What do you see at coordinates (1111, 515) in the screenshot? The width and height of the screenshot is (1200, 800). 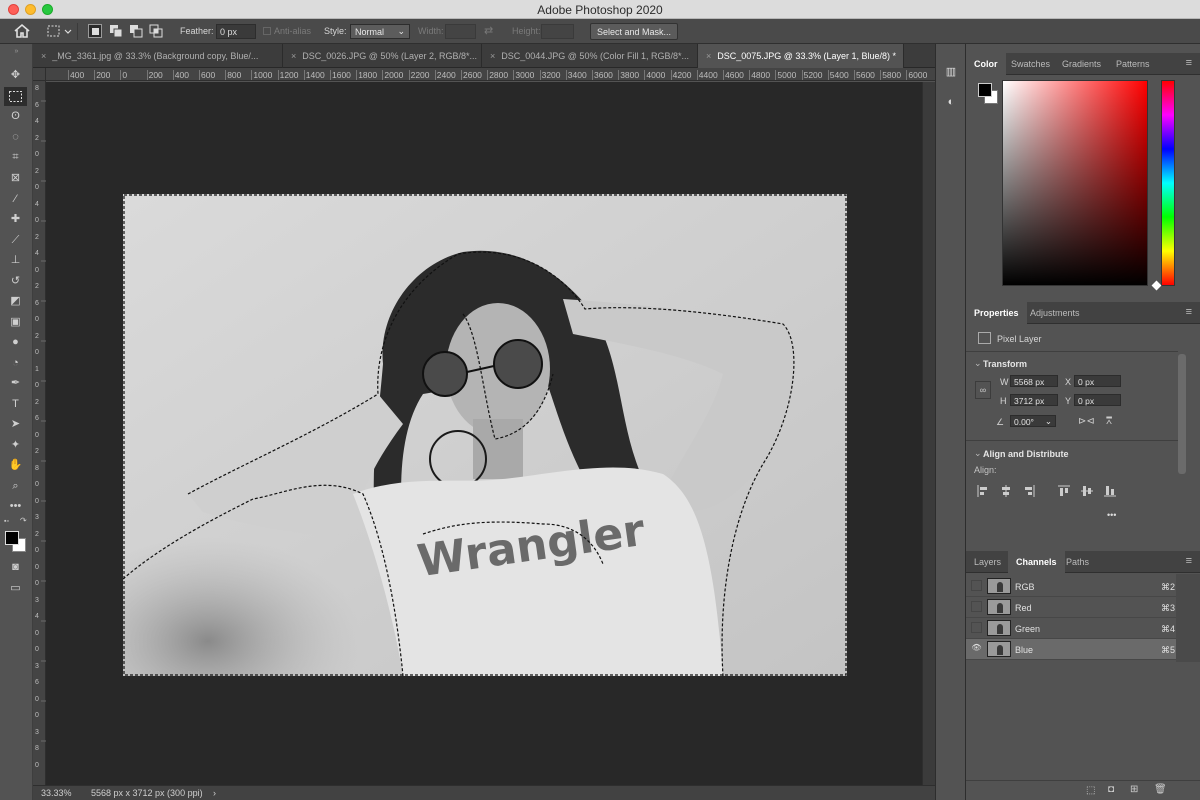 I see `more-options-icon: •••` at bounding box center [1111, 515].